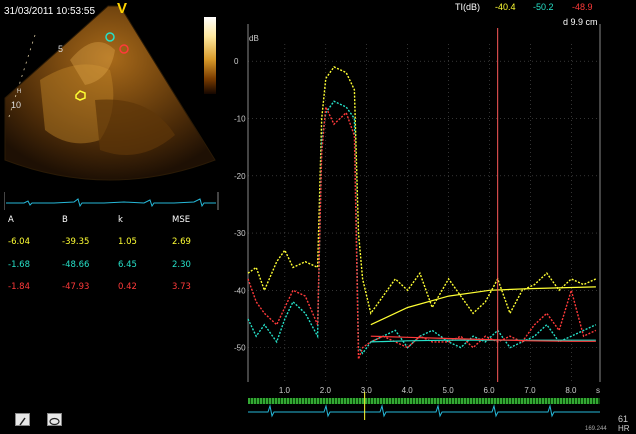 This screenshot has height=434, width=636. What do you see at coordinates (596, 429) in the screenshot?
I see `heart-rate-code: 169.244` at bounding box center [596, 429].